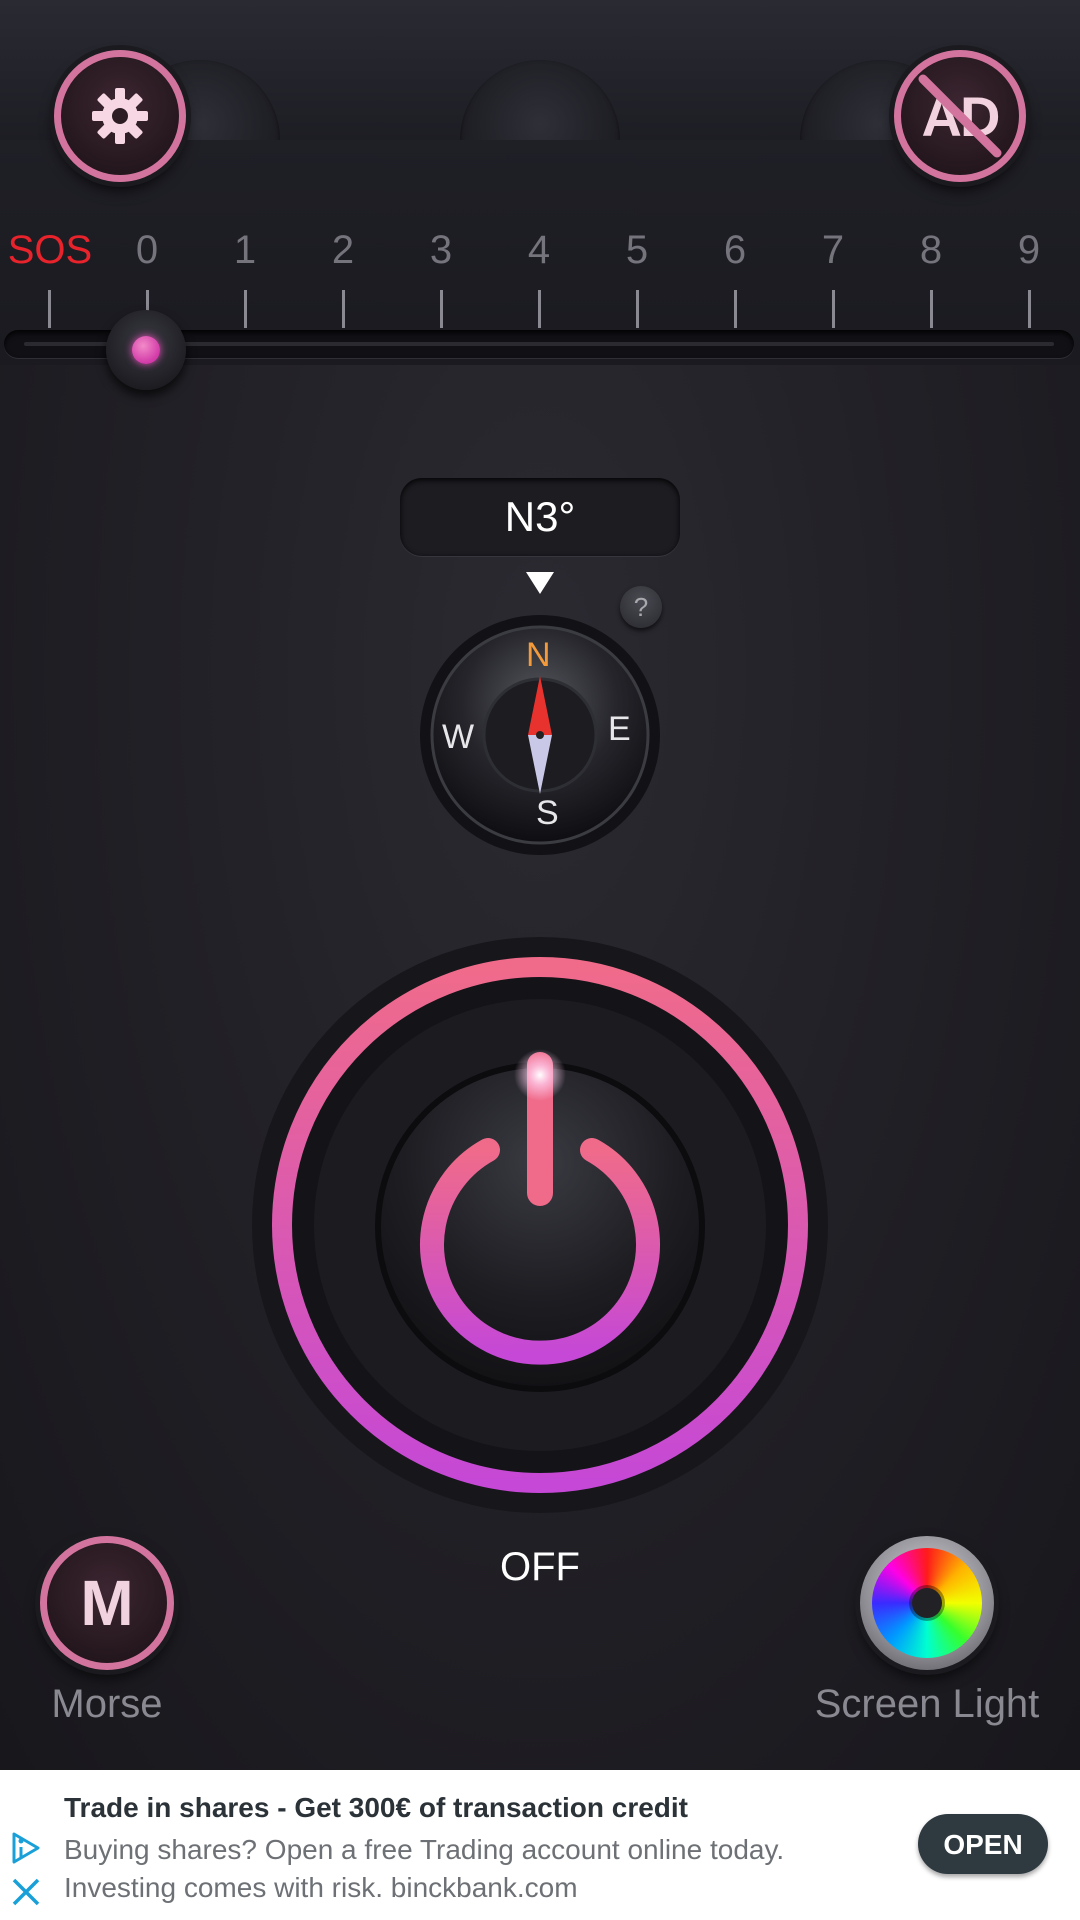 The width and height of the screenshot is (1080, 1920). I want to click on no-ads-icon, so click(960, 116).